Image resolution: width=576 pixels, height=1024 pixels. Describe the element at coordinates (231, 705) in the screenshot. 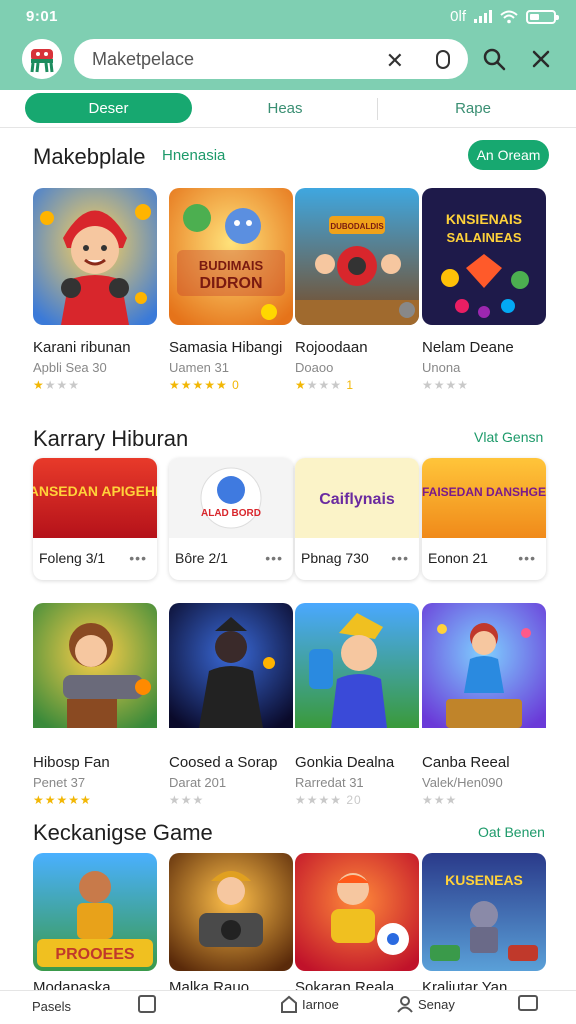

I see `game-card: Coosed a Sorap Darat 201 ★★★` at that location.